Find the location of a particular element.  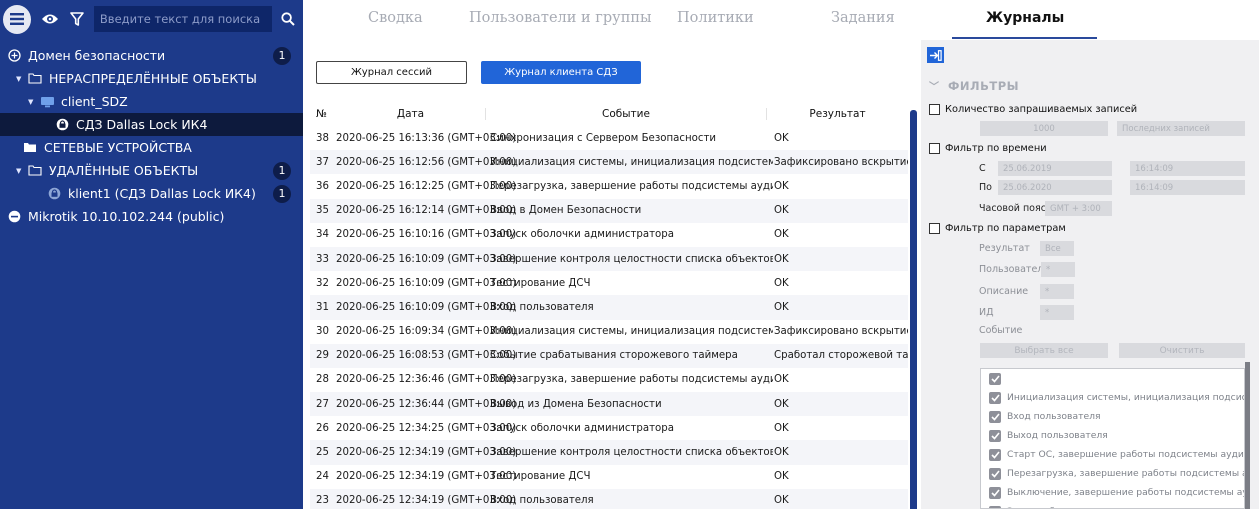

description-input: * is located at coordinates (1057, 291).